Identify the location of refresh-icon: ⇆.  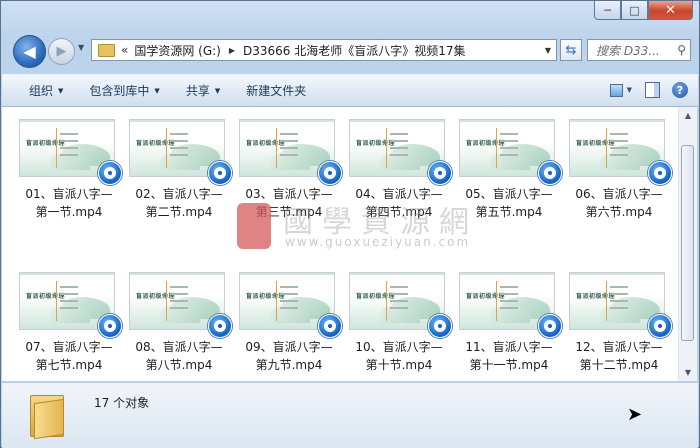
(571, 50).